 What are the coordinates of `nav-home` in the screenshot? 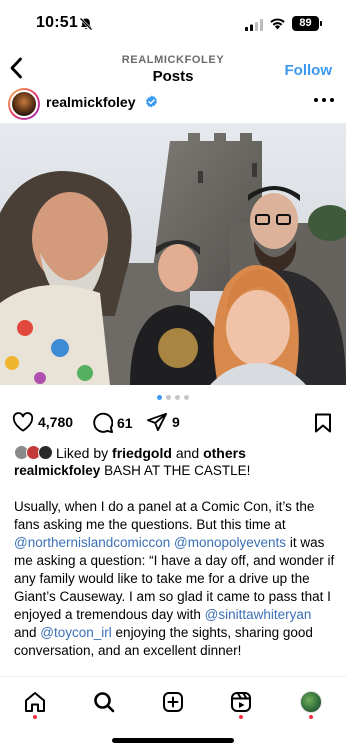 It's located at (35, 702).